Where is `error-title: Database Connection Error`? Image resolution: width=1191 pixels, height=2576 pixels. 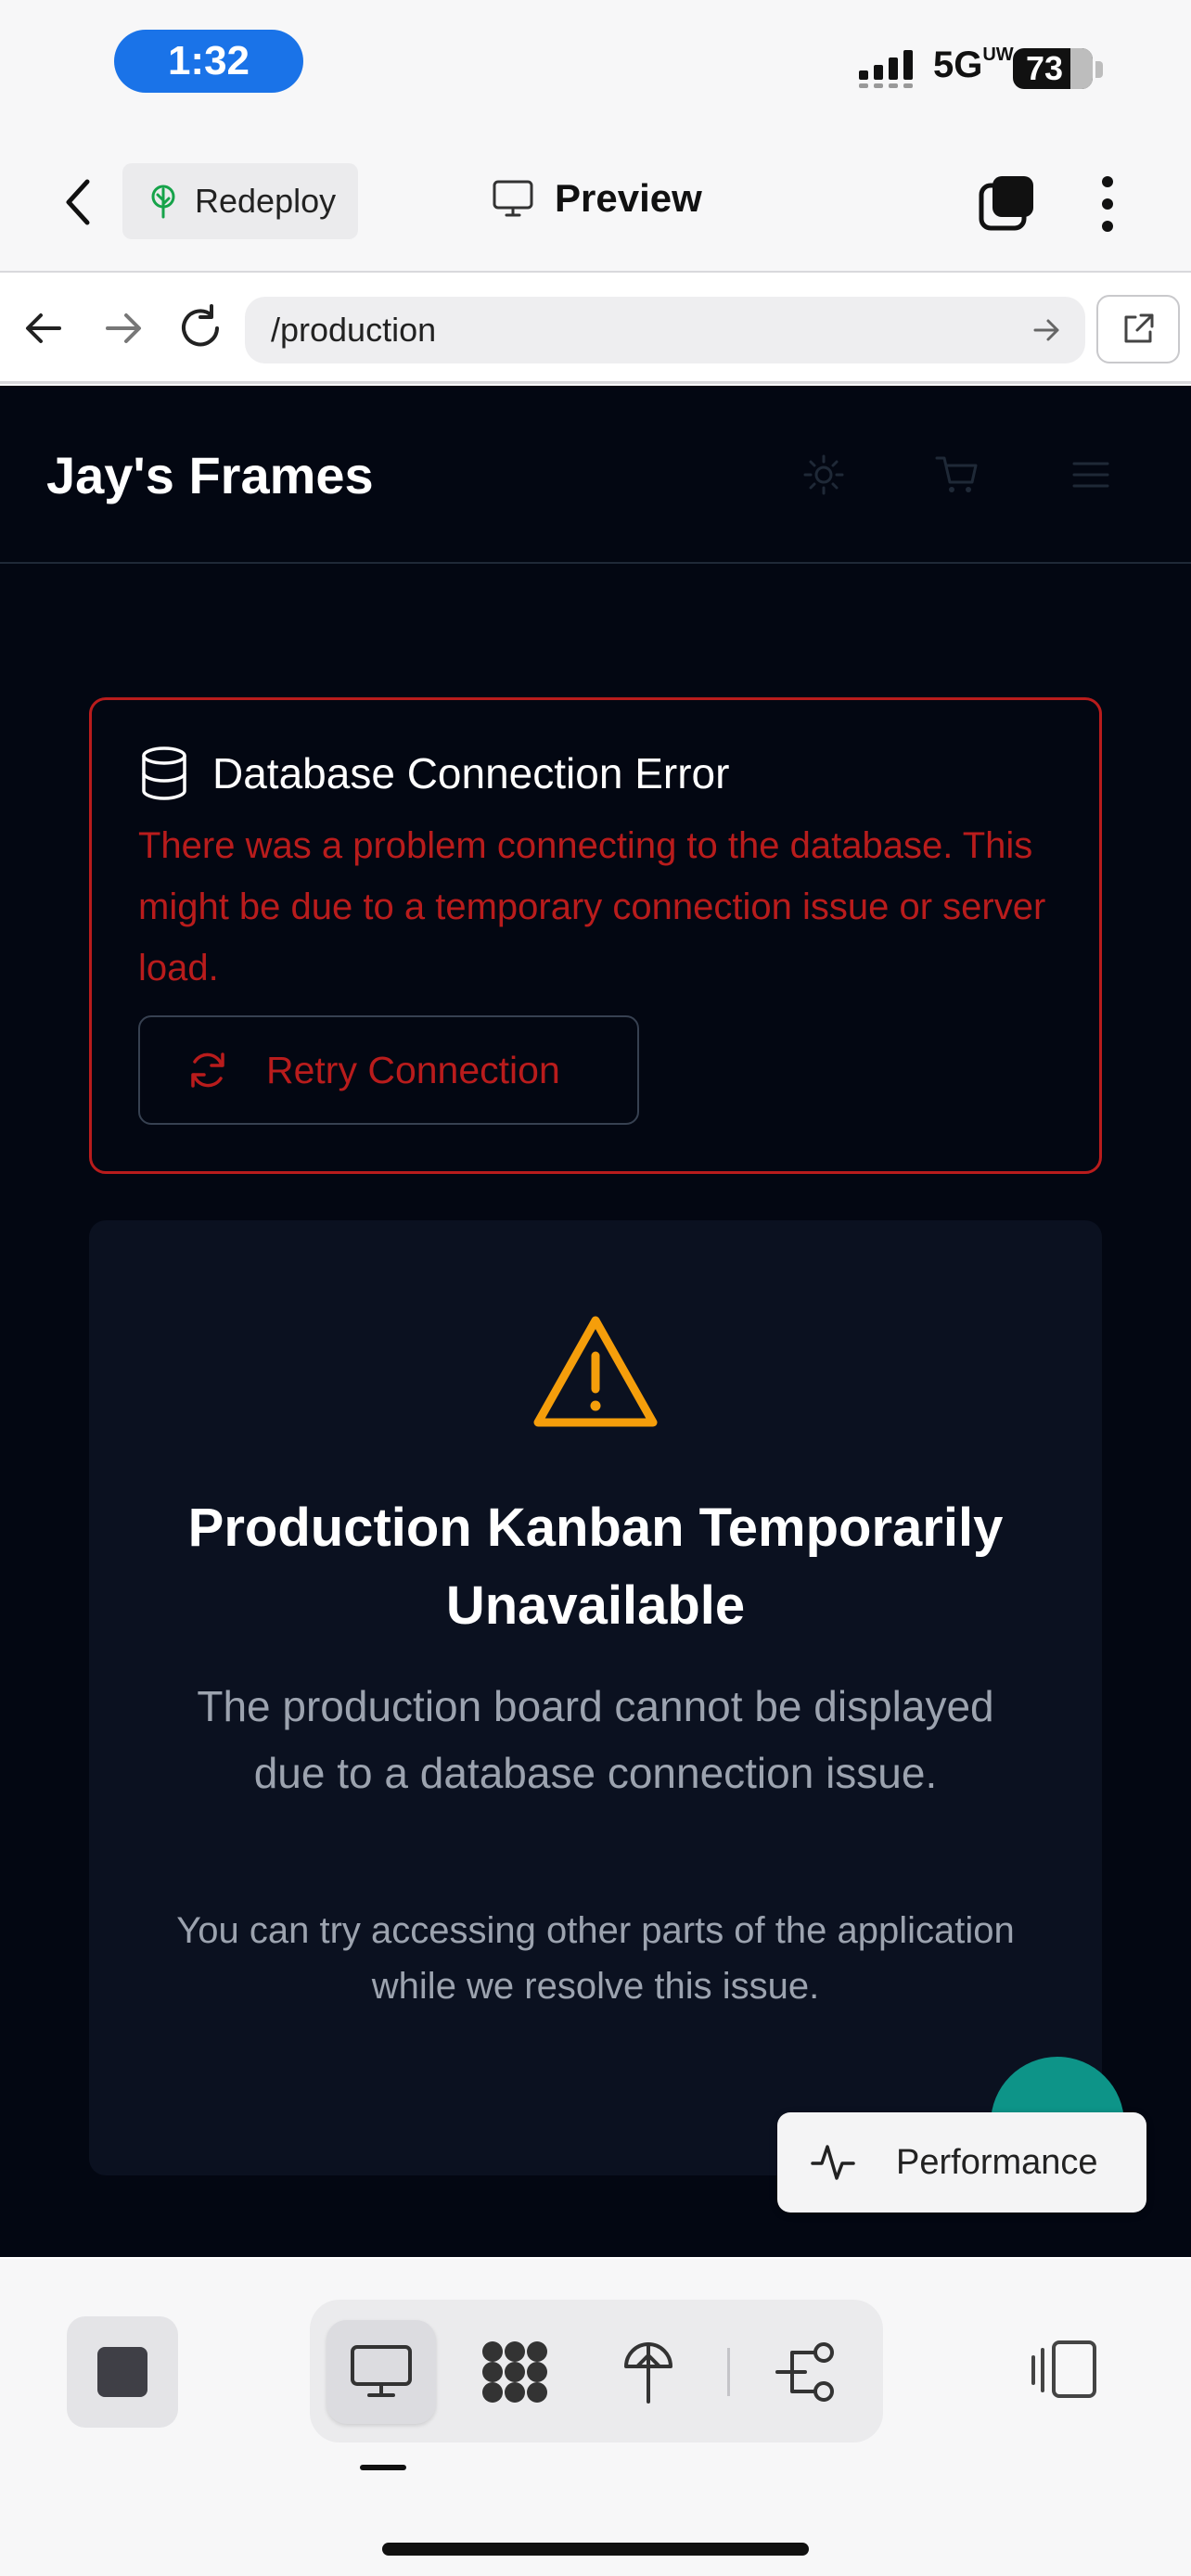
error-title: Database Connection Error is located at coordinates (471, 773).